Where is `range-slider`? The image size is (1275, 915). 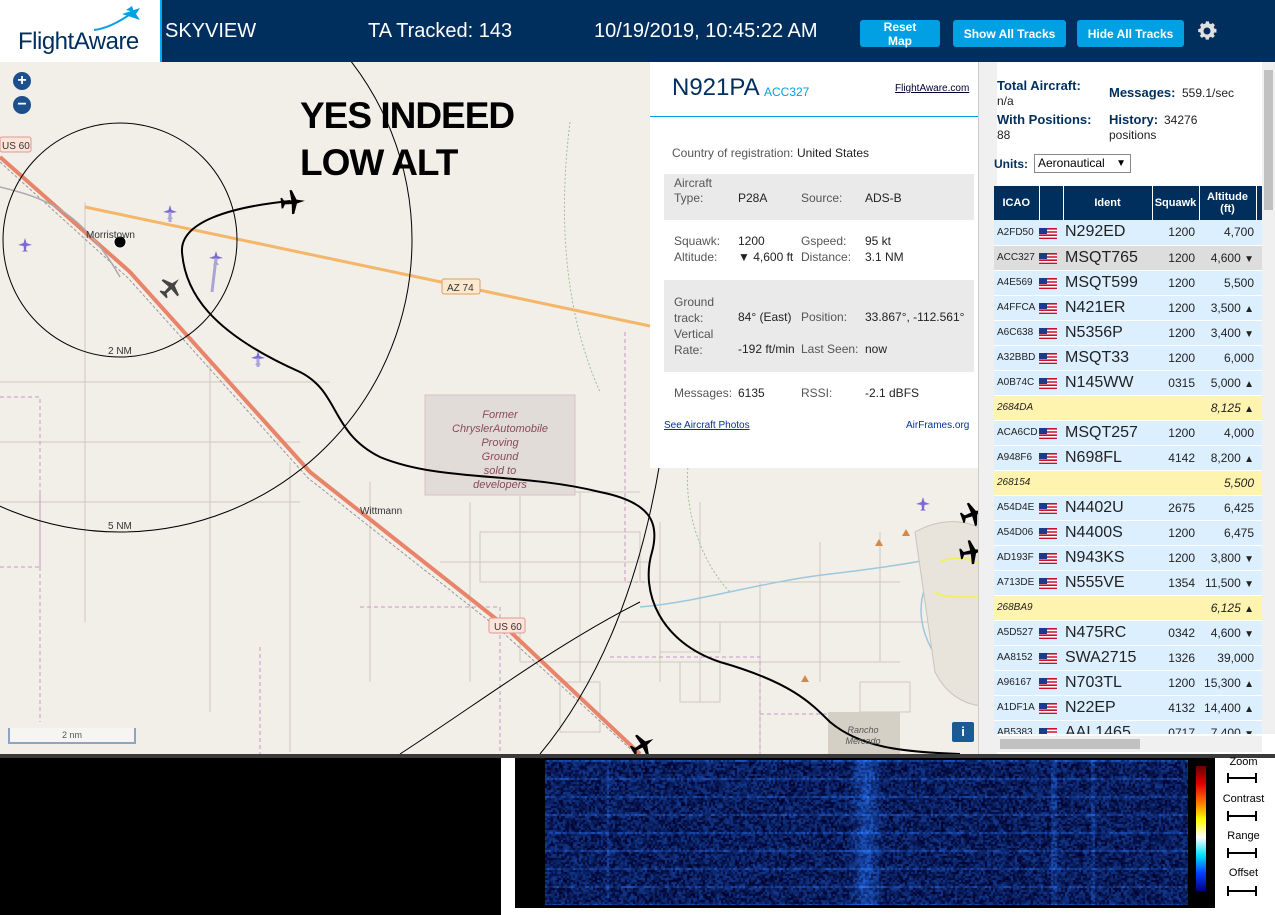
range-slider is located at coordinates (1242, 853).